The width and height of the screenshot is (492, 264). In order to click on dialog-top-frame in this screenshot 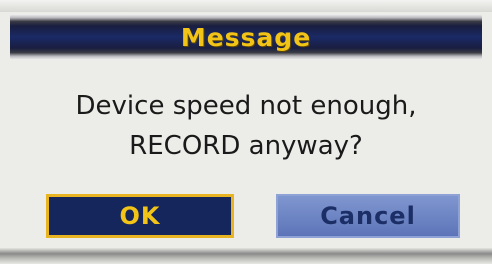, I will do `click(246, 6)`.